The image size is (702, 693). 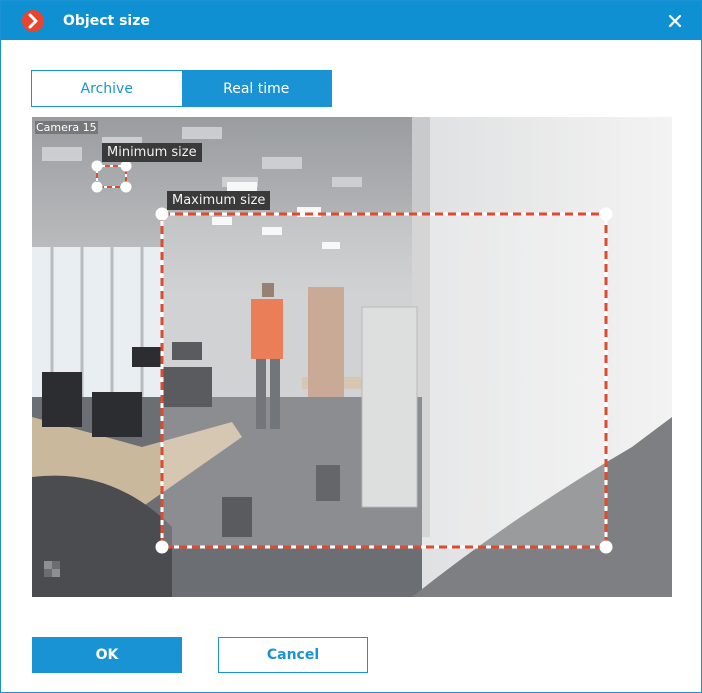 I want to click on ok-button: OK, so click(x=107, y=655).